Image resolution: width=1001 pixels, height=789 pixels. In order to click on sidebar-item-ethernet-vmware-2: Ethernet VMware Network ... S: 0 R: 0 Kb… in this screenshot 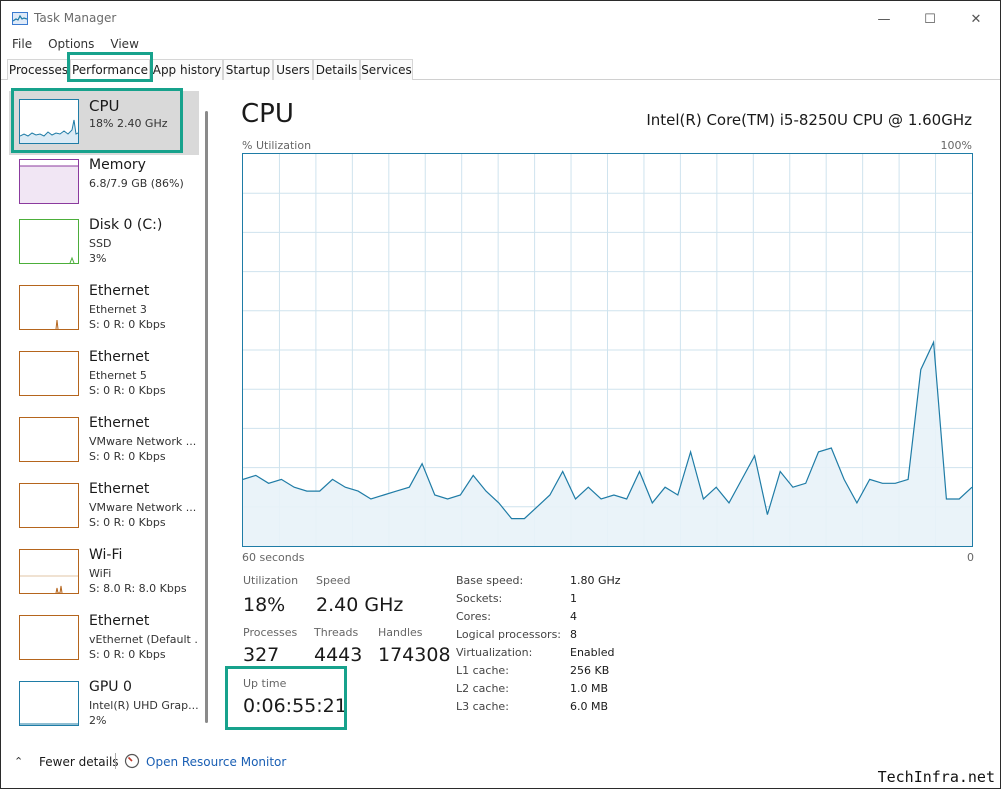, I will do `click(104, 507)`.